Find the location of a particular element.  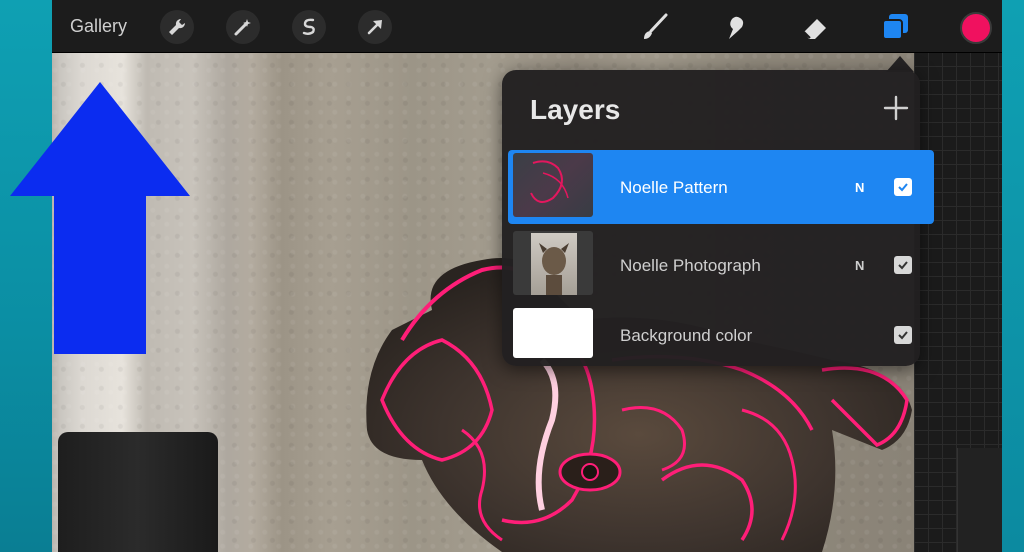

smudge-icon is located at coordinates (735, 27).